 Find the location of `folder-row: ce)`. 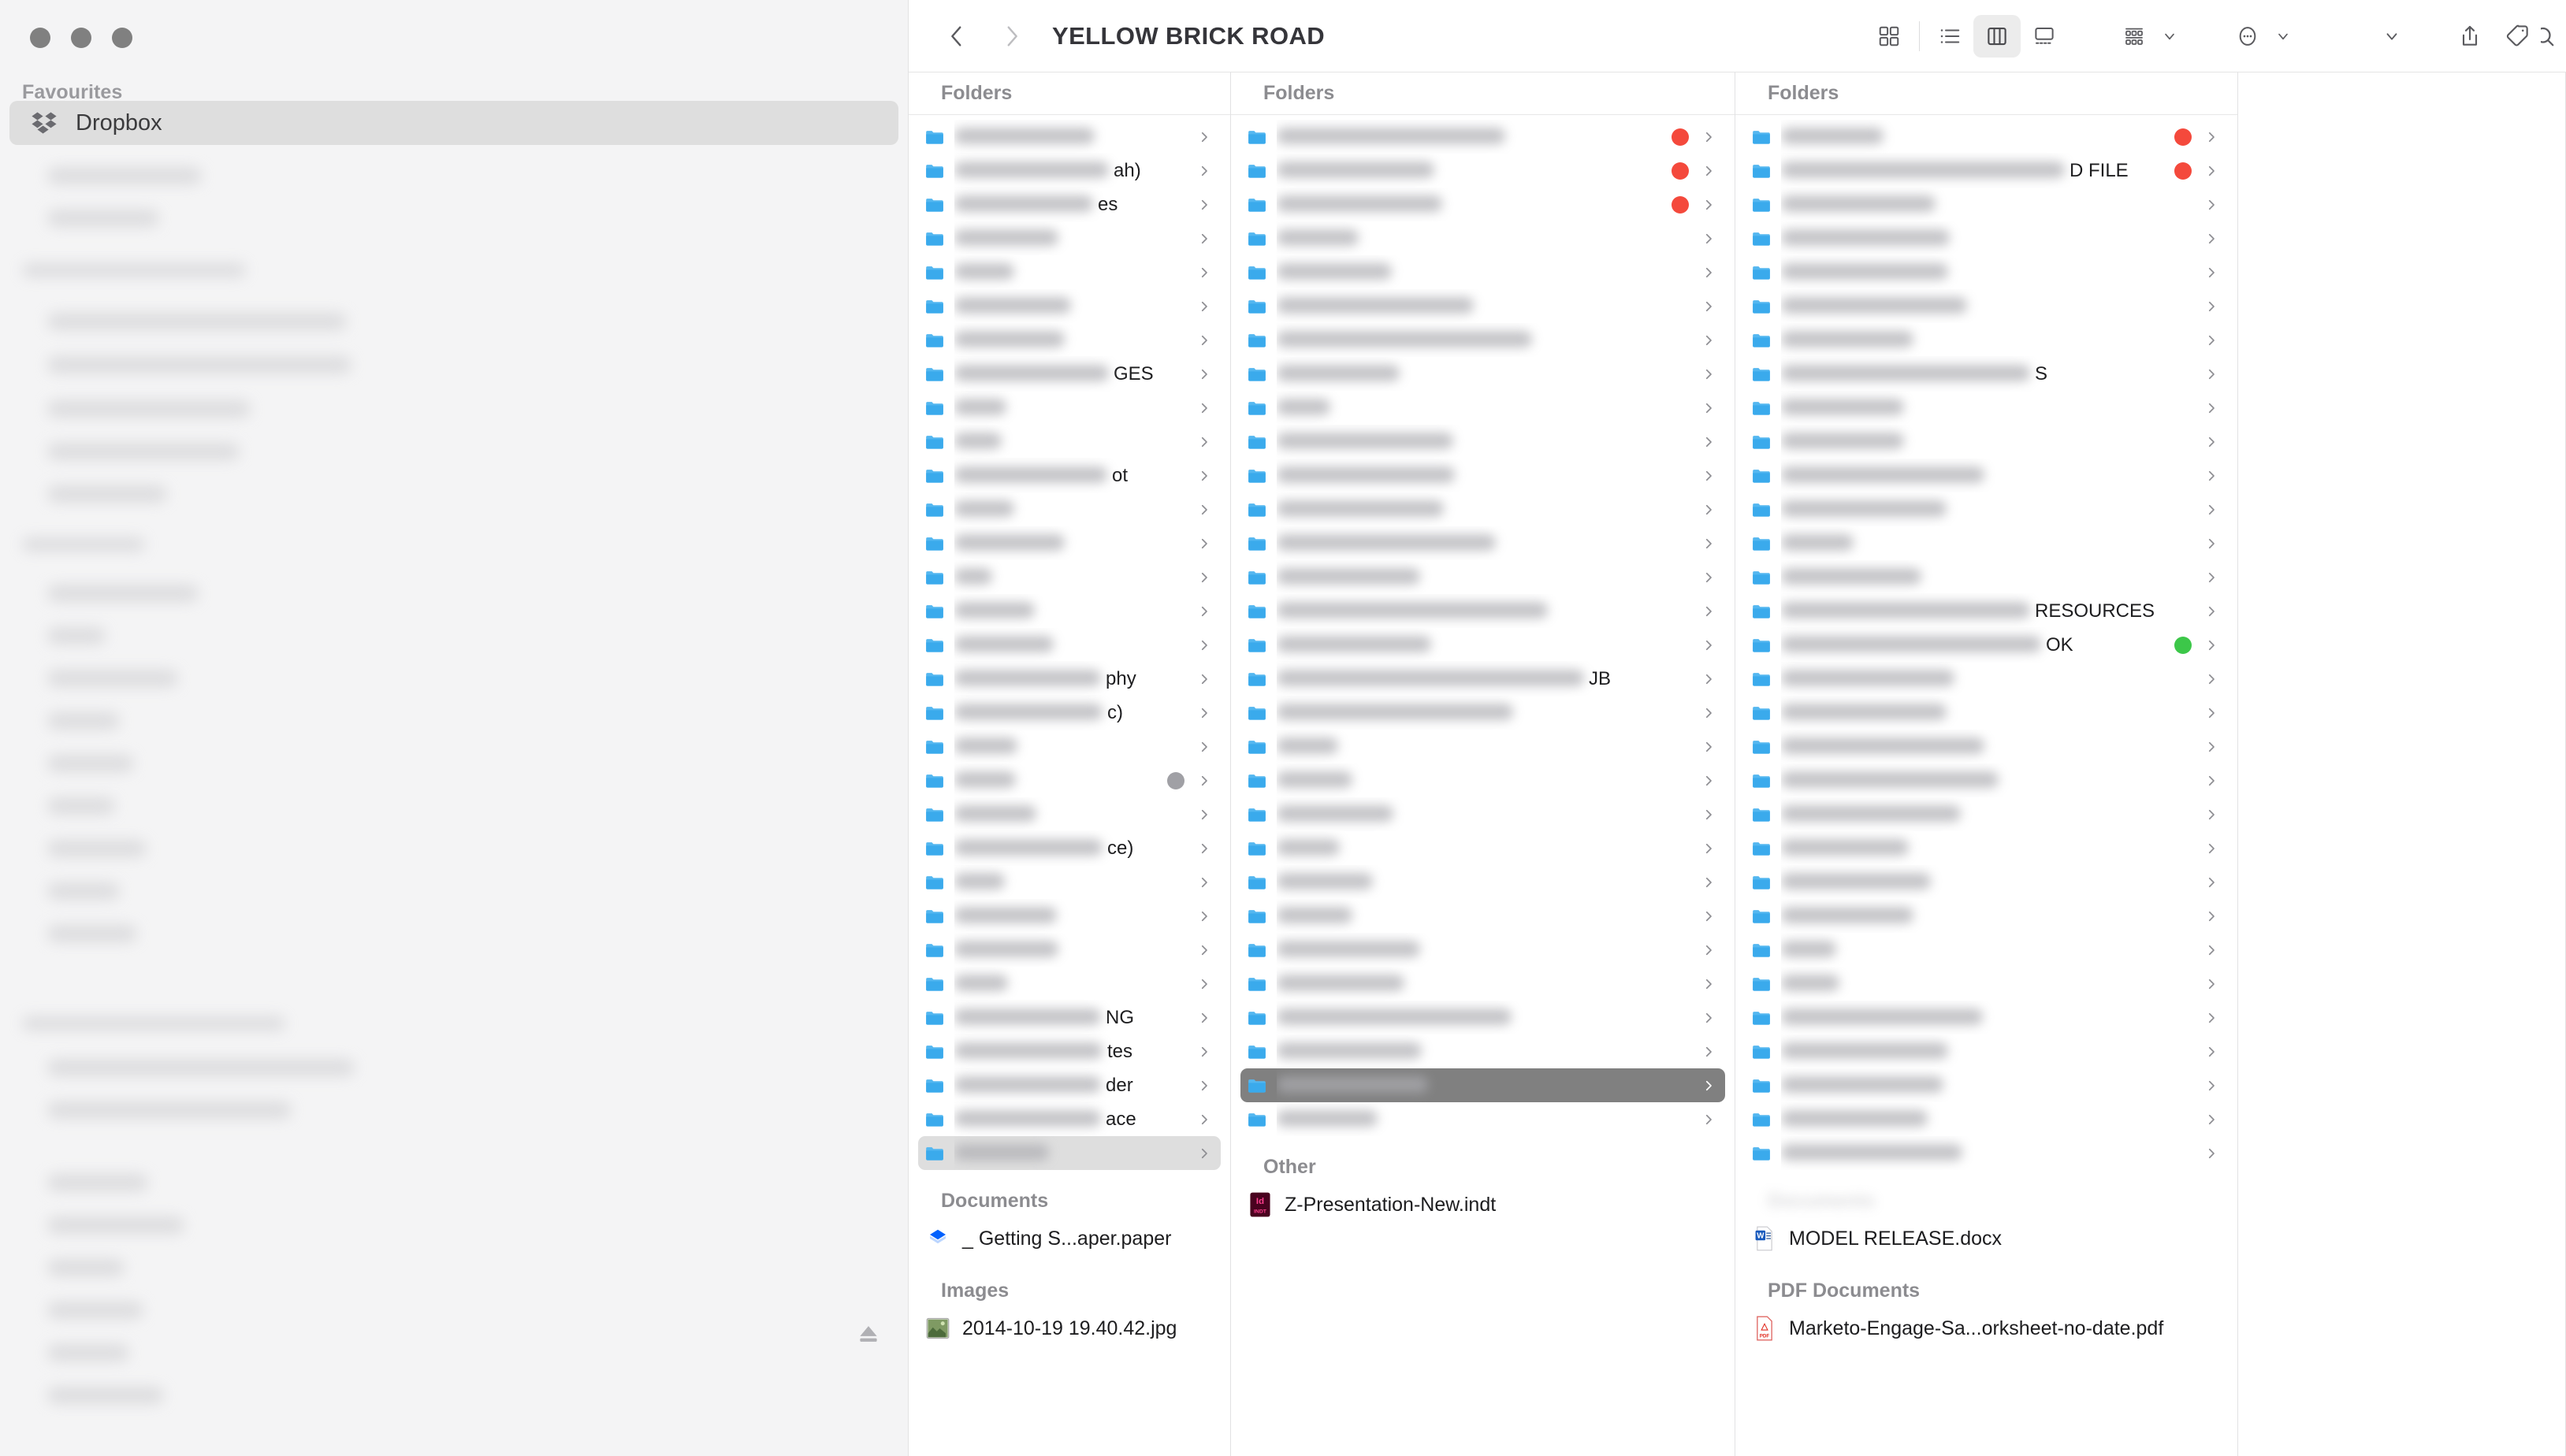

folder-row: ce) is located at coordinates (1069, 848).